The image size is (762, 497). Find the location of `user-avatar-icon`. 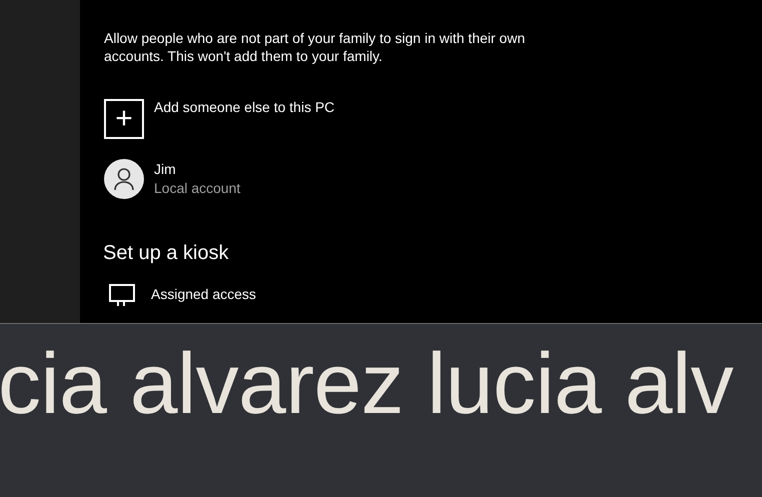

user-avatar-icon is located at coordinates (124, 179).